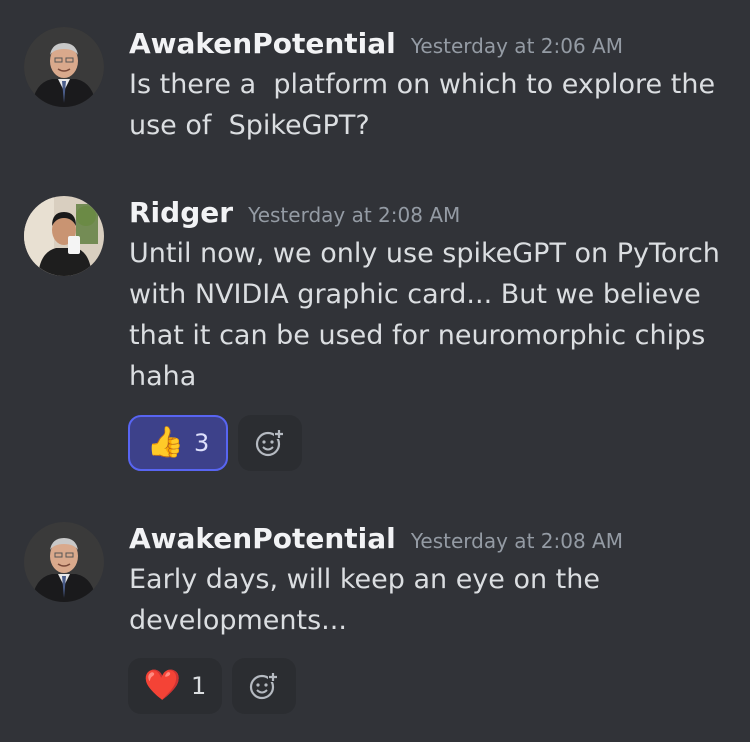 The width and height of the screenshot is (750, 742). What do you see at coordinates (516, 46) in the screenshot?
I see `timestamp: Yesterday at 2:06 AM` at bounding box center [516, 46].